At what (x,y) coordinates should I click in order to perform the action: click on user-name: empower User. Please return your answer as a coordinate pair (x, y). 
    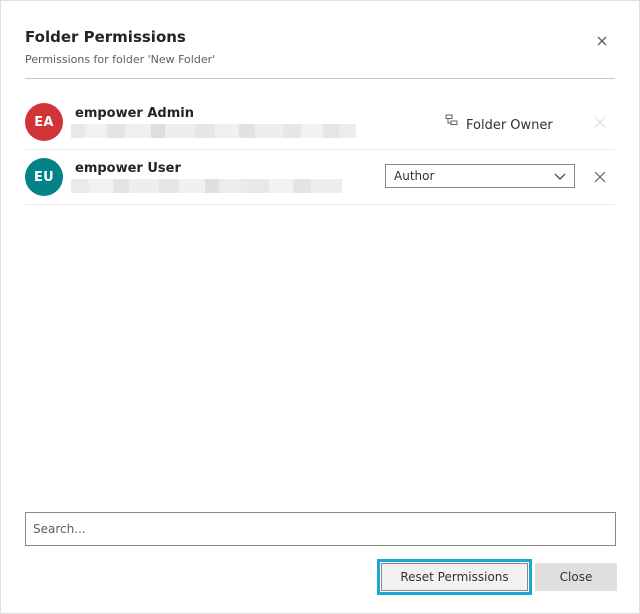
    Looking at the image, I should click on (128, 168).